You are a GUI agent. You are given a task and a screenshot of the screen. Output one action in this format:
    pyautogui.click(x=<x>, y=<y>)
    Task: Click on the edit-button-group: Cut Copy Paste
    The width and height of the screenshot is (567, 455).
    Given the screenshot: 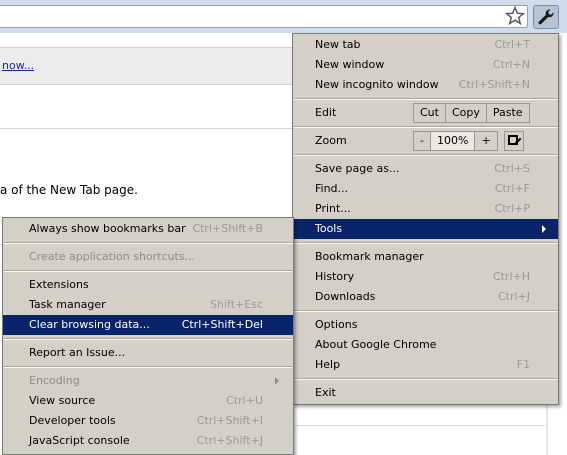 What is the action you would take?
    pyautogui.click(x=471, y=113)
    